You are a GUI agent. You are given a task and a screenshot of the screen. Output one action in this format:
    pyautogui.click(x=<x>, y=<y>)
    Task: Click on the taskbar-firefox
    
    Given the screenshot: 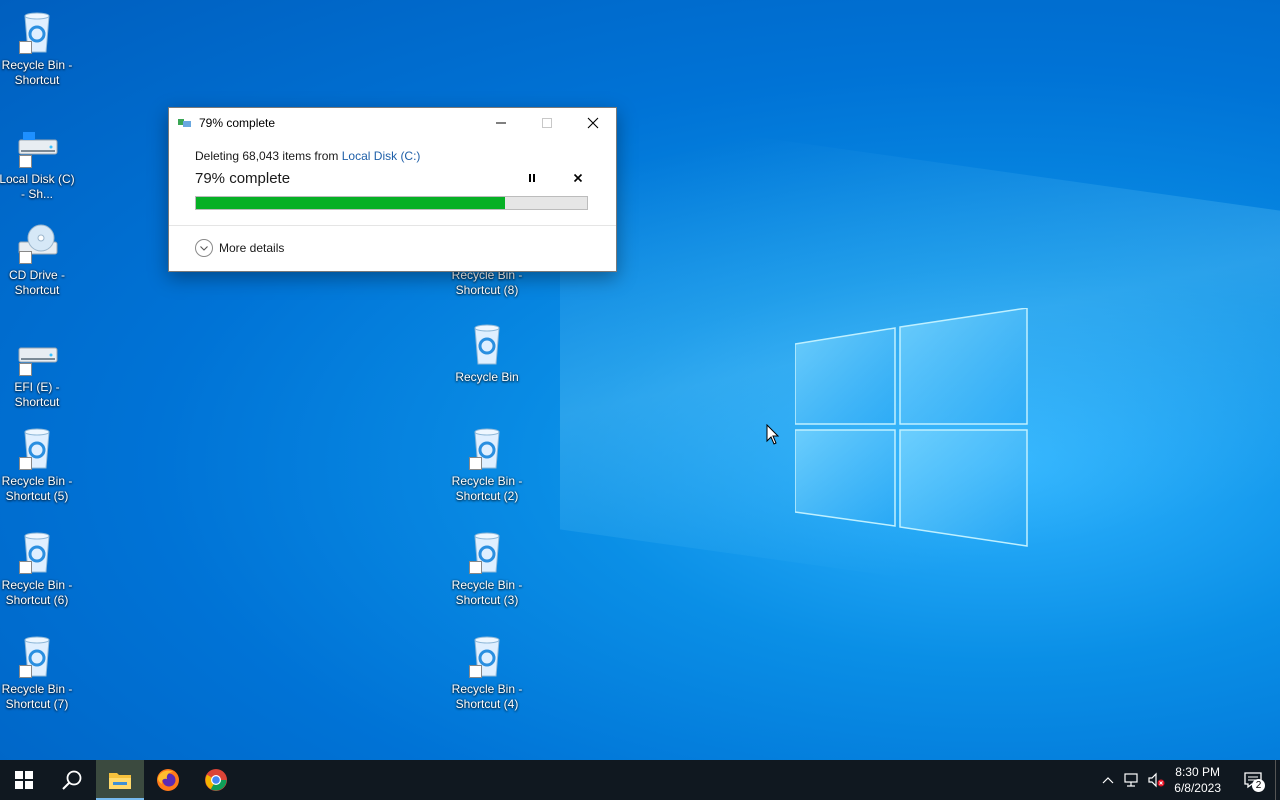 What is the action you would take?
    pyautogui.click(x=168, y=780)
    